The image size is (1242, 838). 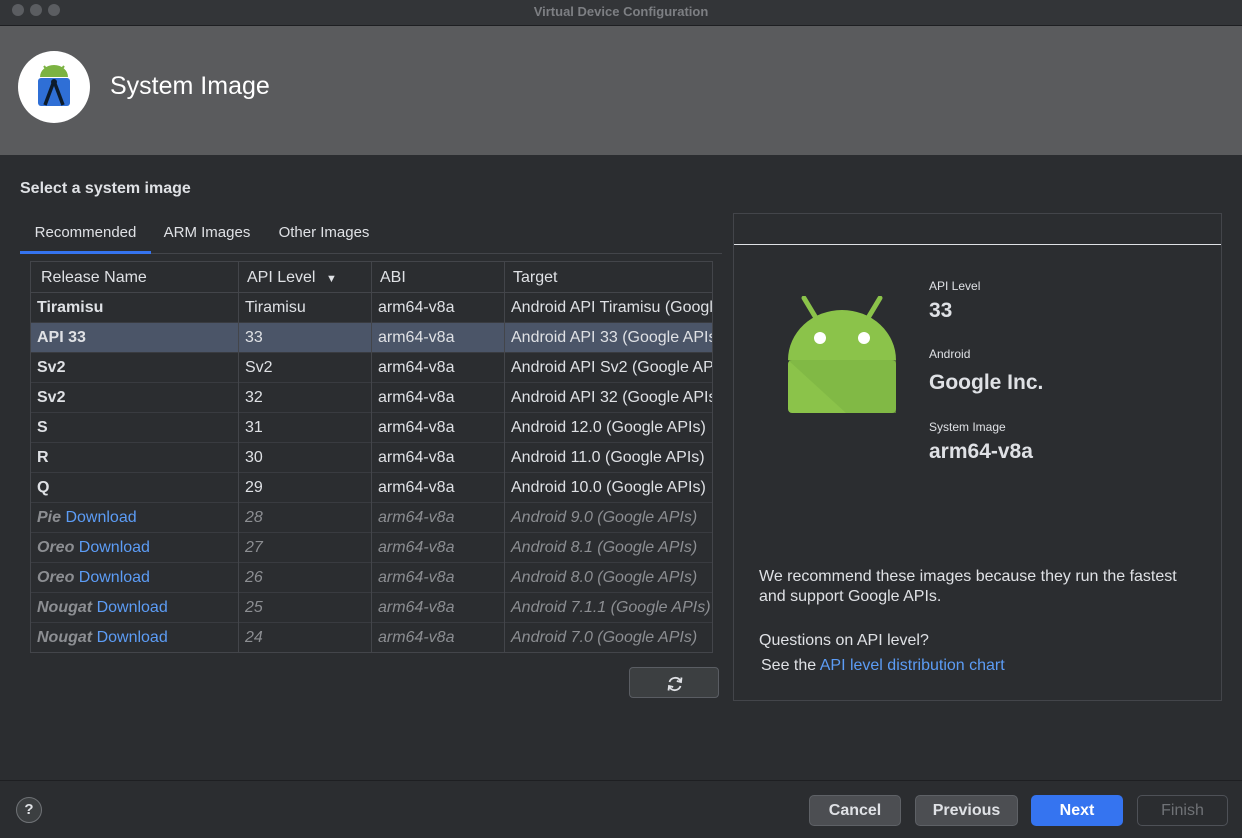 What do you see at coordinates (611, 307) in the screenshot?
I see `target-cell: Android API Tiramisu (Google APIs)` at bounding box center [611, 307].